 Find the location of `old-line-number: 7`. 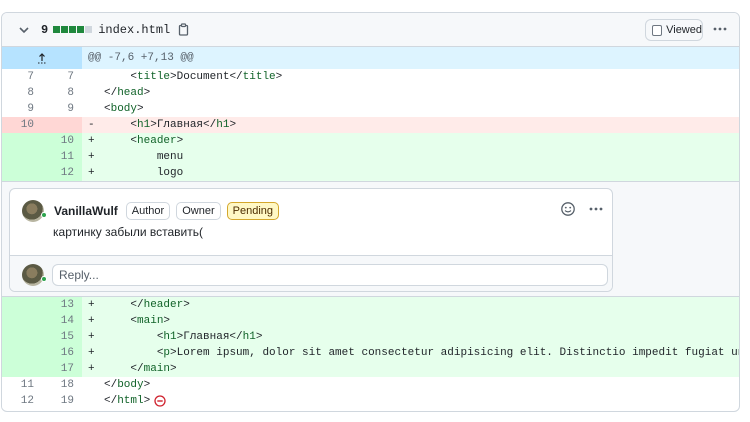

old-line-number: 7 is located at coordinates (22, 77).